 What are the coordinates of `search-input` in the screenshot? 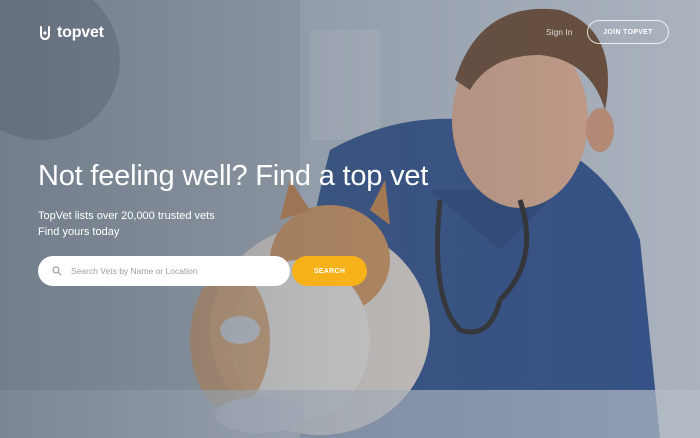 It's located at (171, 271).